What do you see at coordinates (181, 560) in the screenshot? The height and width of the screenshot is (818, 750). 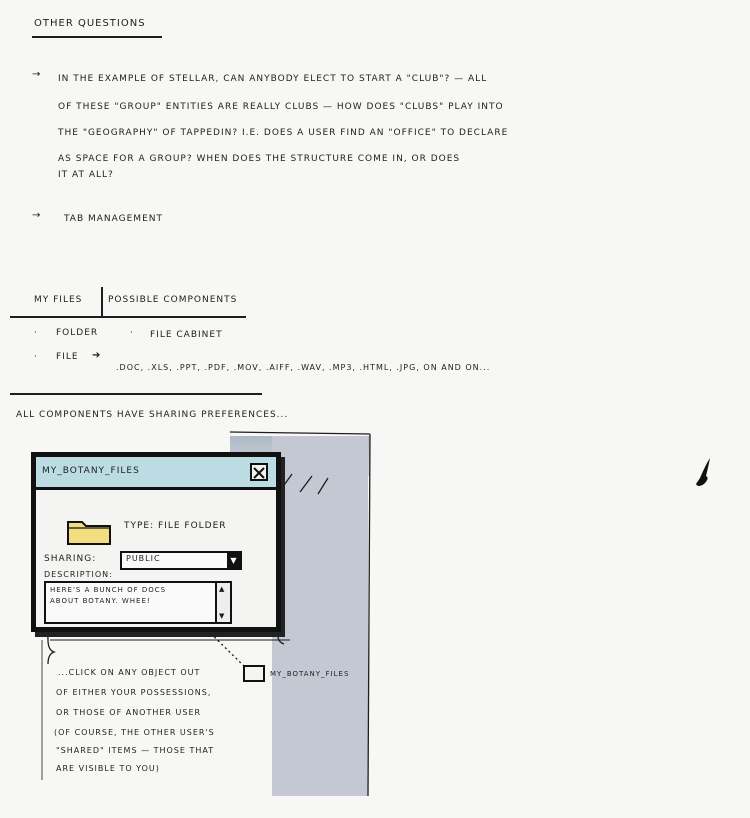 I see `sharing-dropdown: PUBLIC ▼` at bounding box center [181, 560].